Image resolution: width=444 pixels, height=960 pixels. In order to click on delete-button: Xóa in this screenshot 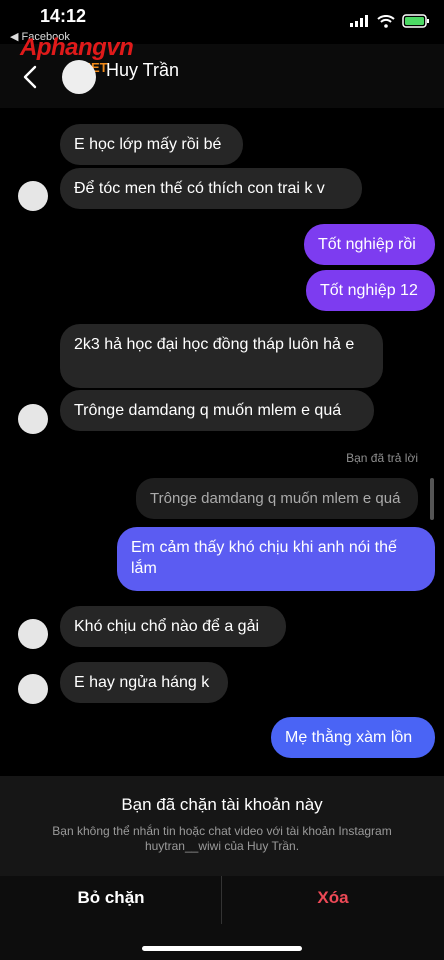, I will do `click(333, 898)`.